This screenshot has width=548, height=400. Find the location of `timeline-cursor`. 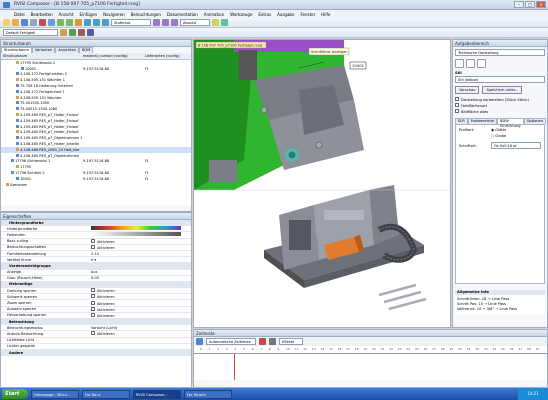

timeline-cursor is located at coordinates (234, 367).